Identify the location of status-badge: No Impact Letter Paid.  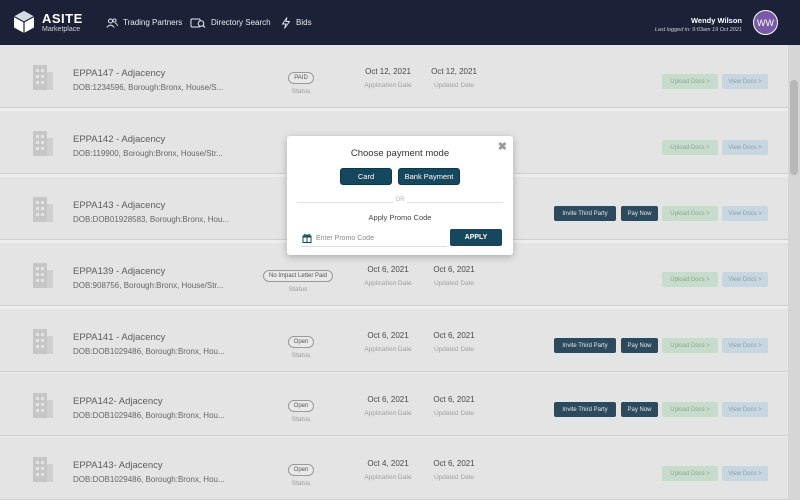
(298, 276).